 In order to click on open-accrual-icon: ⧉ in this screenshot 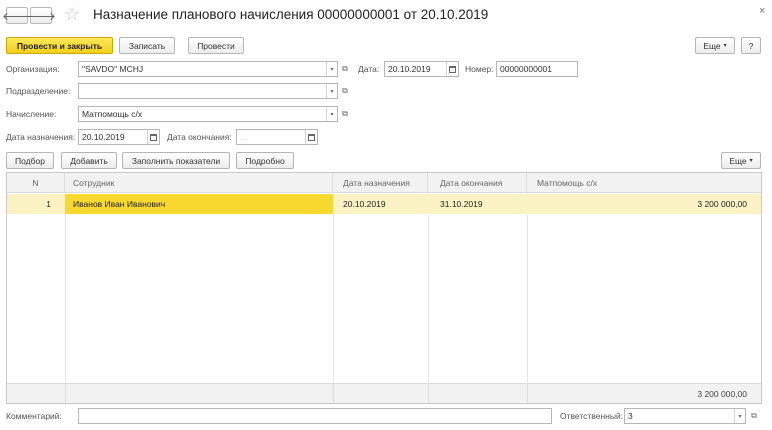, I will do `click(345, 114)`.